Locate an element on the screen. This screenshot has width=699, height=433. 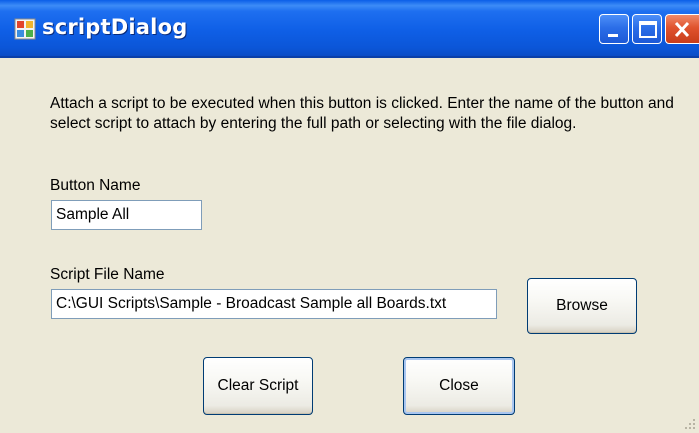
clear-script-button: Clear Script is located at coordinates (258, 386).